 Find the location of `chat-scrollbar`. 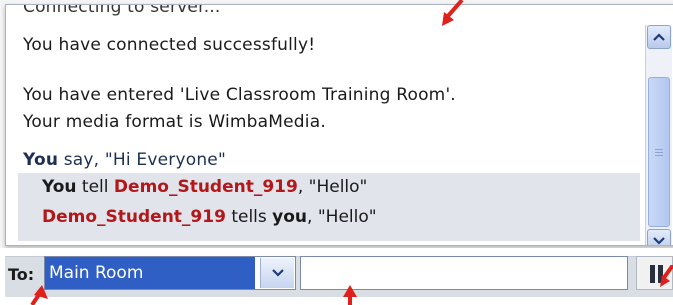

chat-scrollbar is located at coordinates (658, 135).